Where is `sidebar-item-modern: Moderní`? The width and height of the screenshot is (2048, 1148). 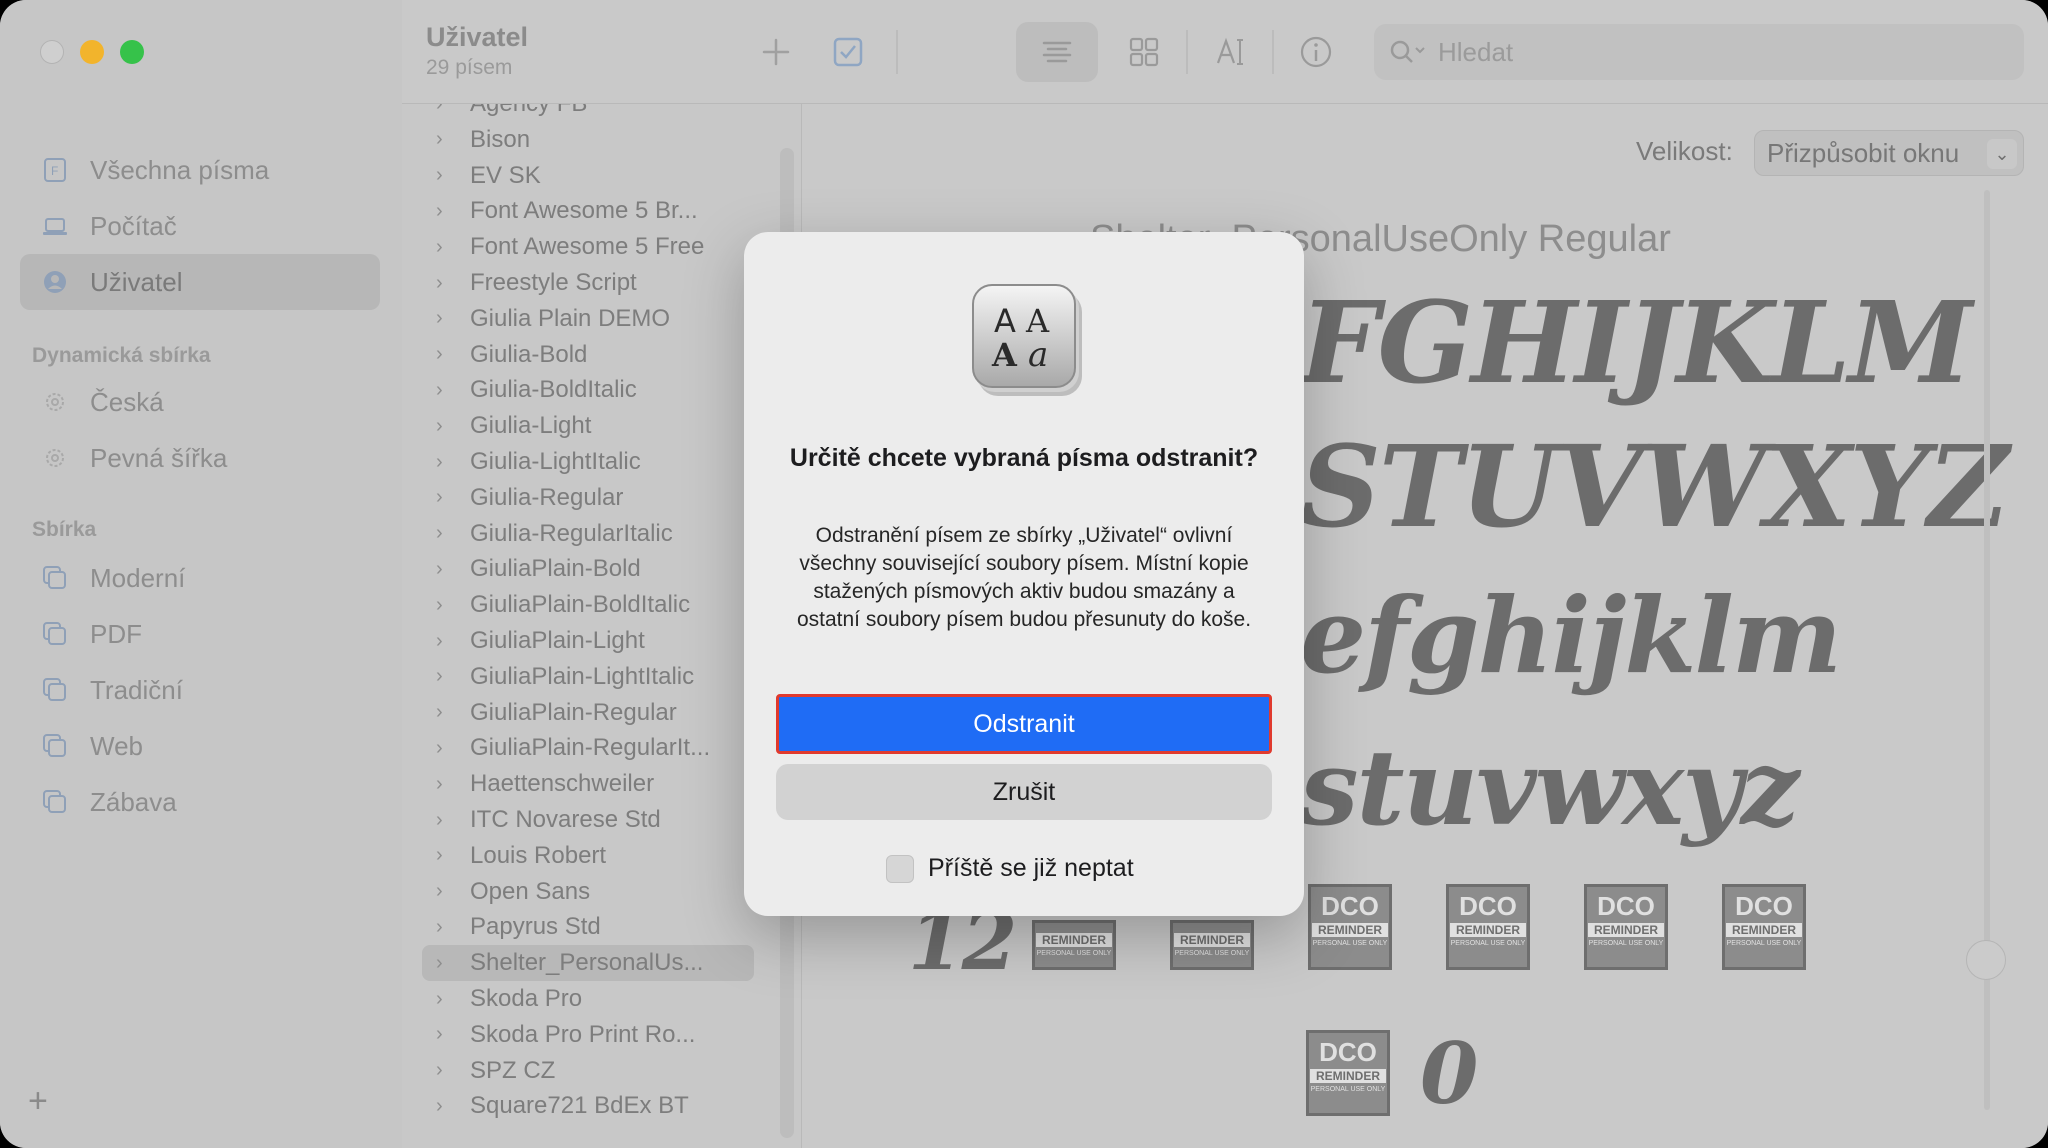 sidebar-item-modern: Moderní is located at coordinates (200, 578).